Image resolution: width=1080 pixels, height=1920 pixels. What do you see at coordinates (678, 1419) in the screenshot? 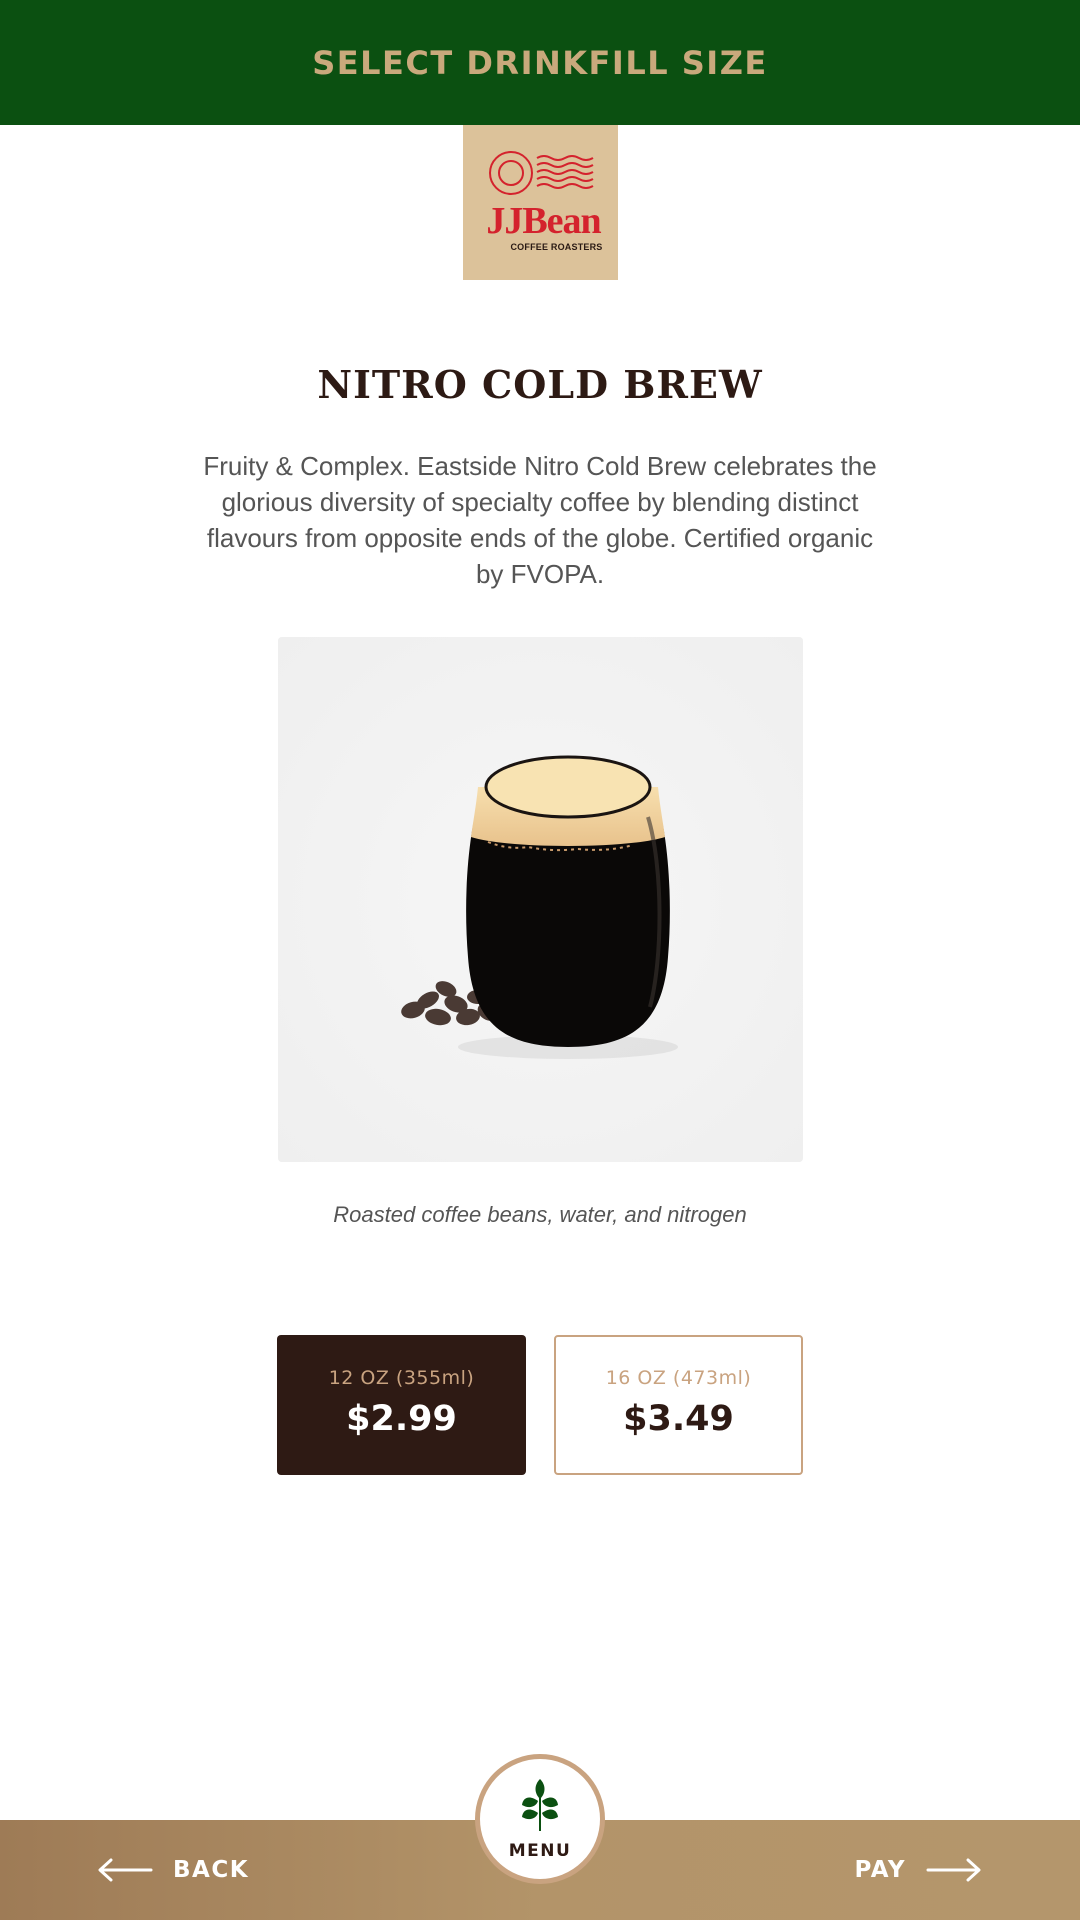
I see `size-price: $3.49` at bounding box center [678, 1419].